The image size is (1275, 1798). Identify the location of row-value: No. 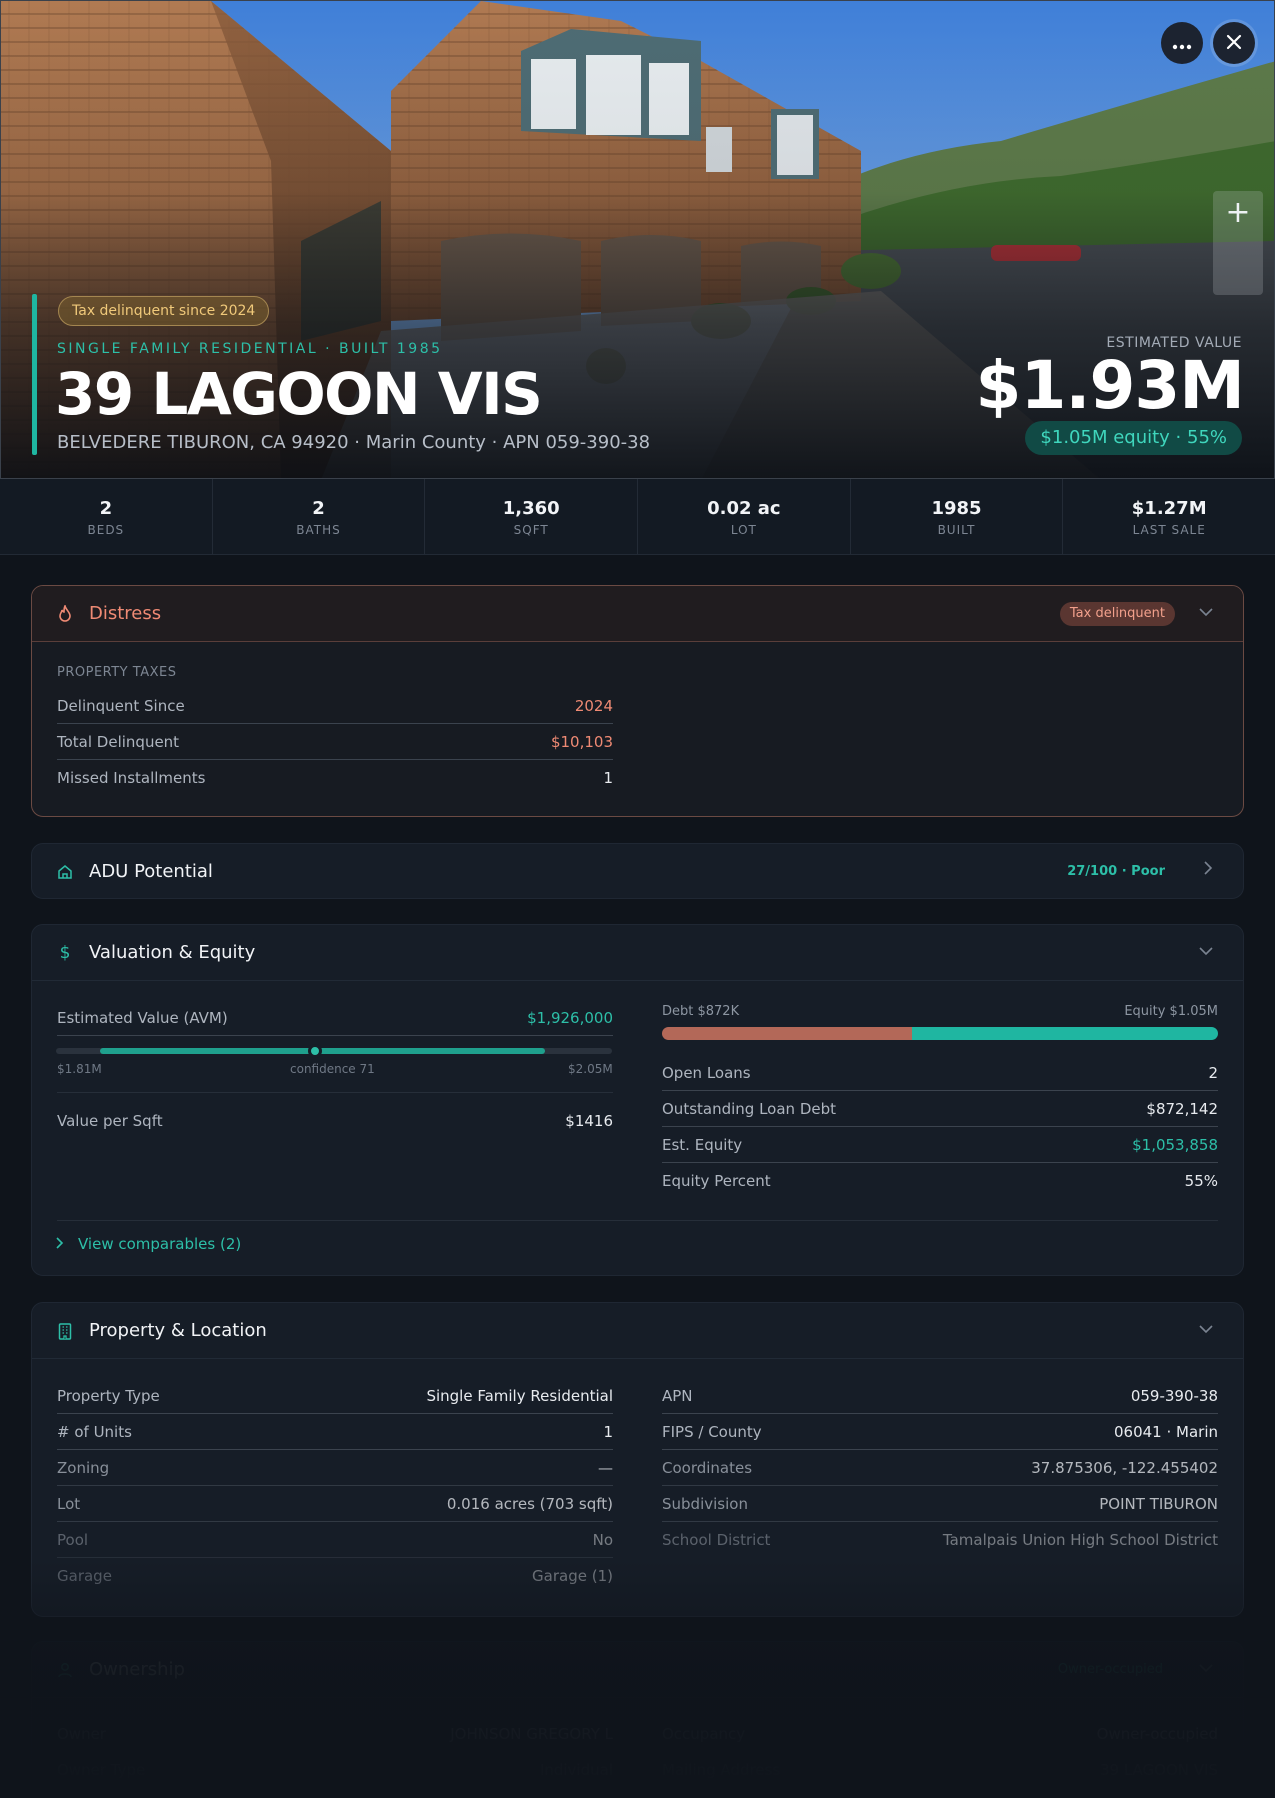
(602, 1539).